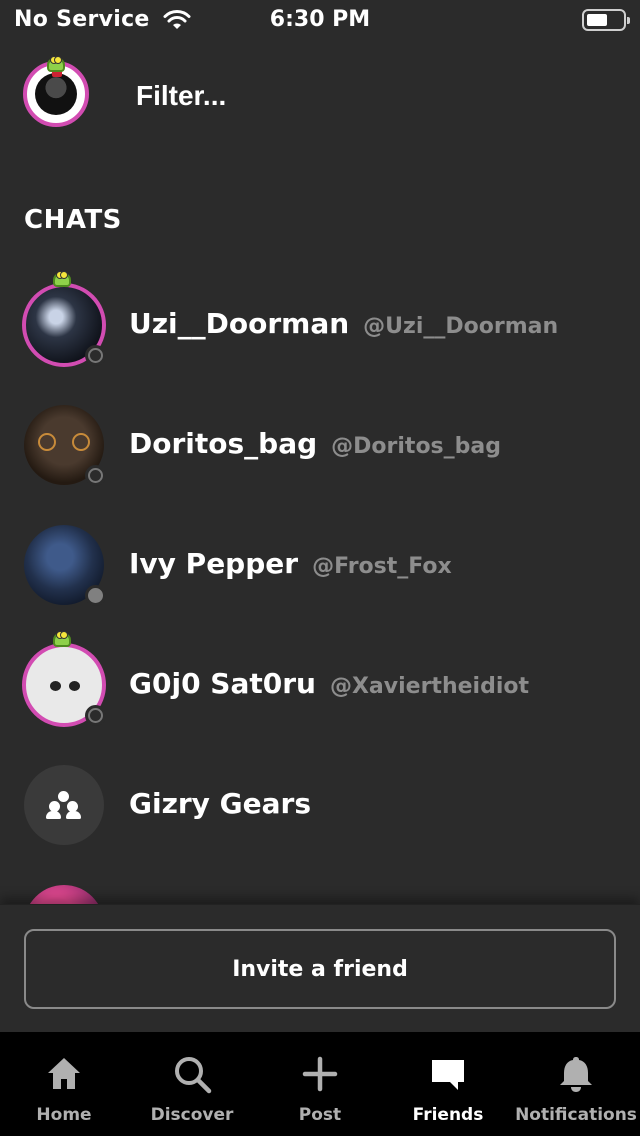  I want to click on chat-handle: @Doritos_bag, so click(416, 446).